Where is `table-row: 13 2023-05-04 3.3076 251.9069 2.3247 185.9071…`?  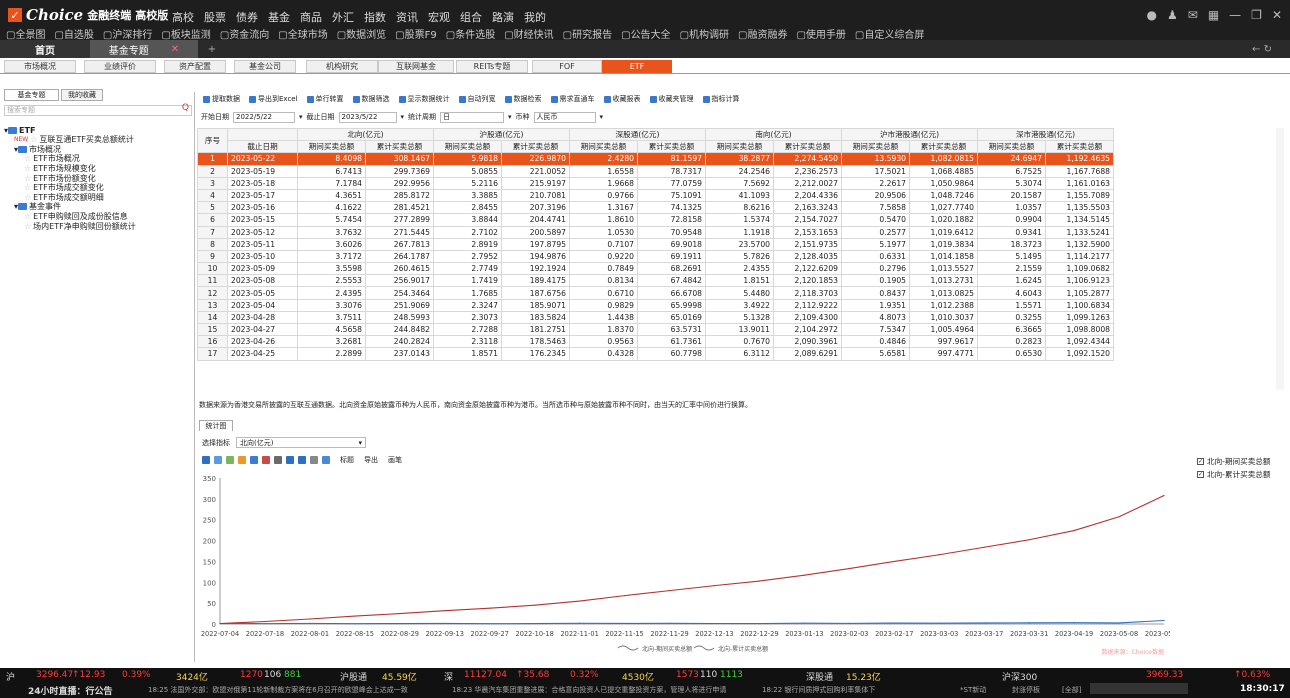 table-row: 13 2023-05-04 3.3076 251.9069 2.3247 185.9071… is located at coordinates (655, 305).